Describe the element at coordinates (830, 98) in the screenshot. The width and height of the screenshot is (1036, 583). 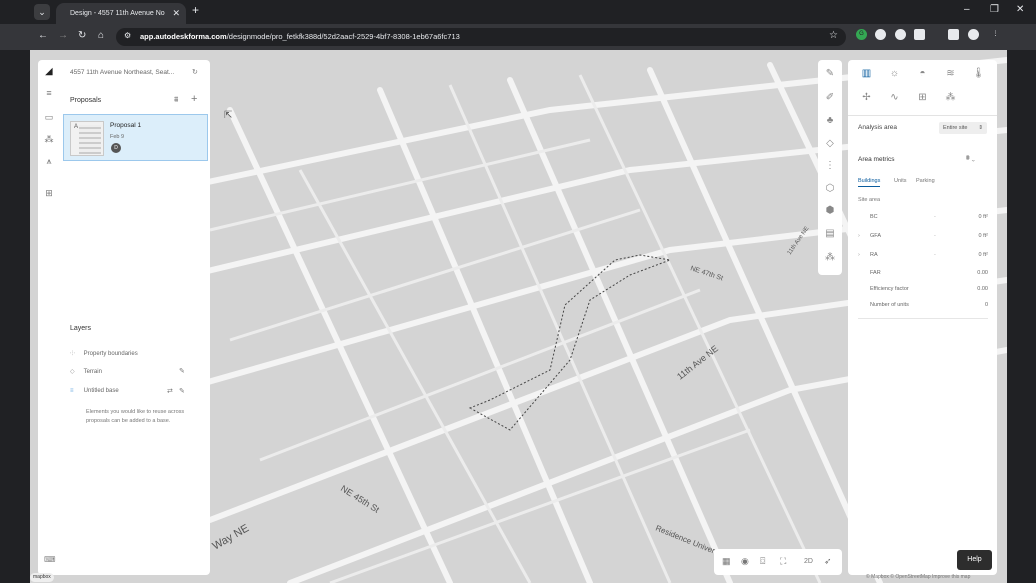
I see `ruler-icon: ✐` at that location.